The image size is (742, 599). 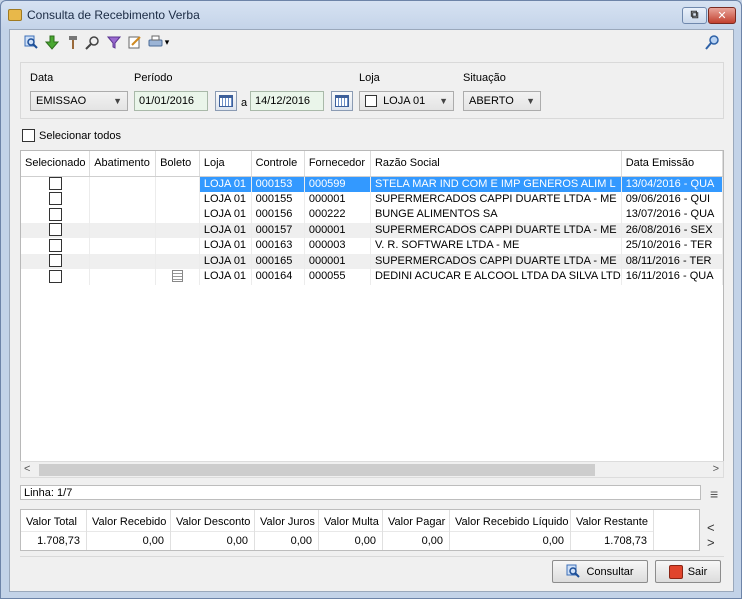 I want to click on search-icon, so click(x=31, y=42).